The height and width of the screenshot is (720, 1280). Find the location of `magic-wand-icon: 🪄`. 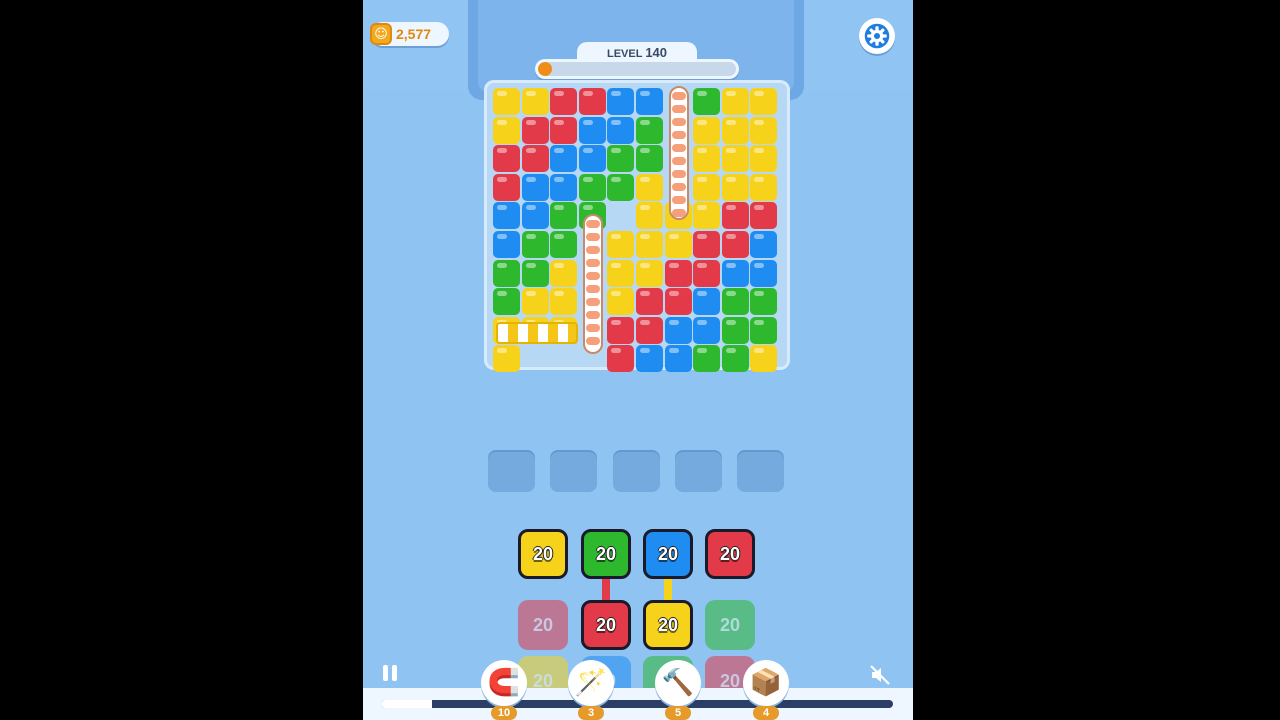

magic-wand-icon: 🪄 is located at coordinates (591, 683).